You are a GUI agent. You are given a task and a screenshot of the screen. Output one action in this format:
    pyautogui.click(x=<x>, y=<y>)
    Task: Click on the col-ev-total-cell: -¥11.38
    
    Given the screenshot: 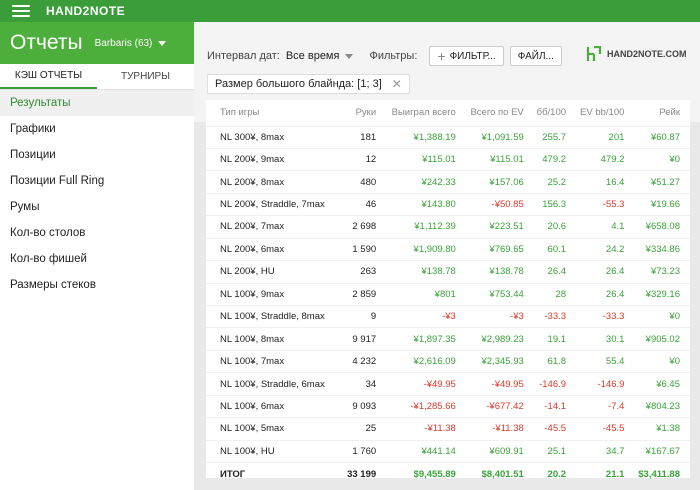 What is the action you would take?
    pyautogui.click(x=499, y=429)
    